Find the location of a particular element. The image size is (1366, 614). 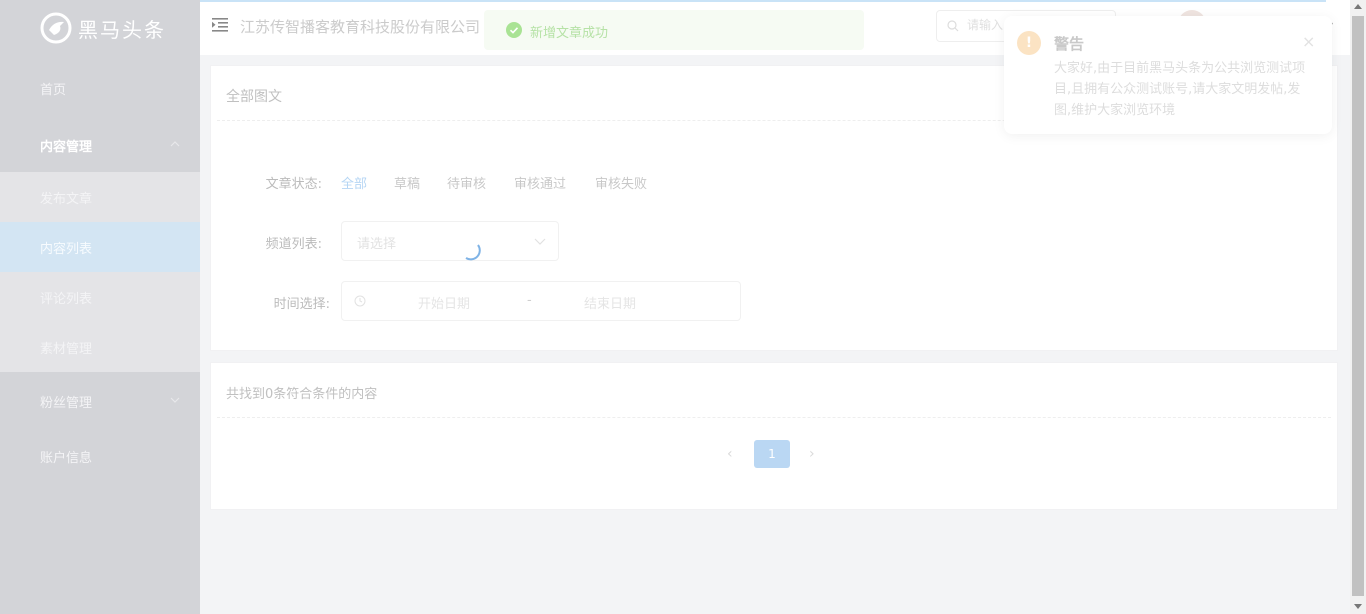

date-range-picker: 开始日期 - 结束日期 is located at coordinates (541, 301).